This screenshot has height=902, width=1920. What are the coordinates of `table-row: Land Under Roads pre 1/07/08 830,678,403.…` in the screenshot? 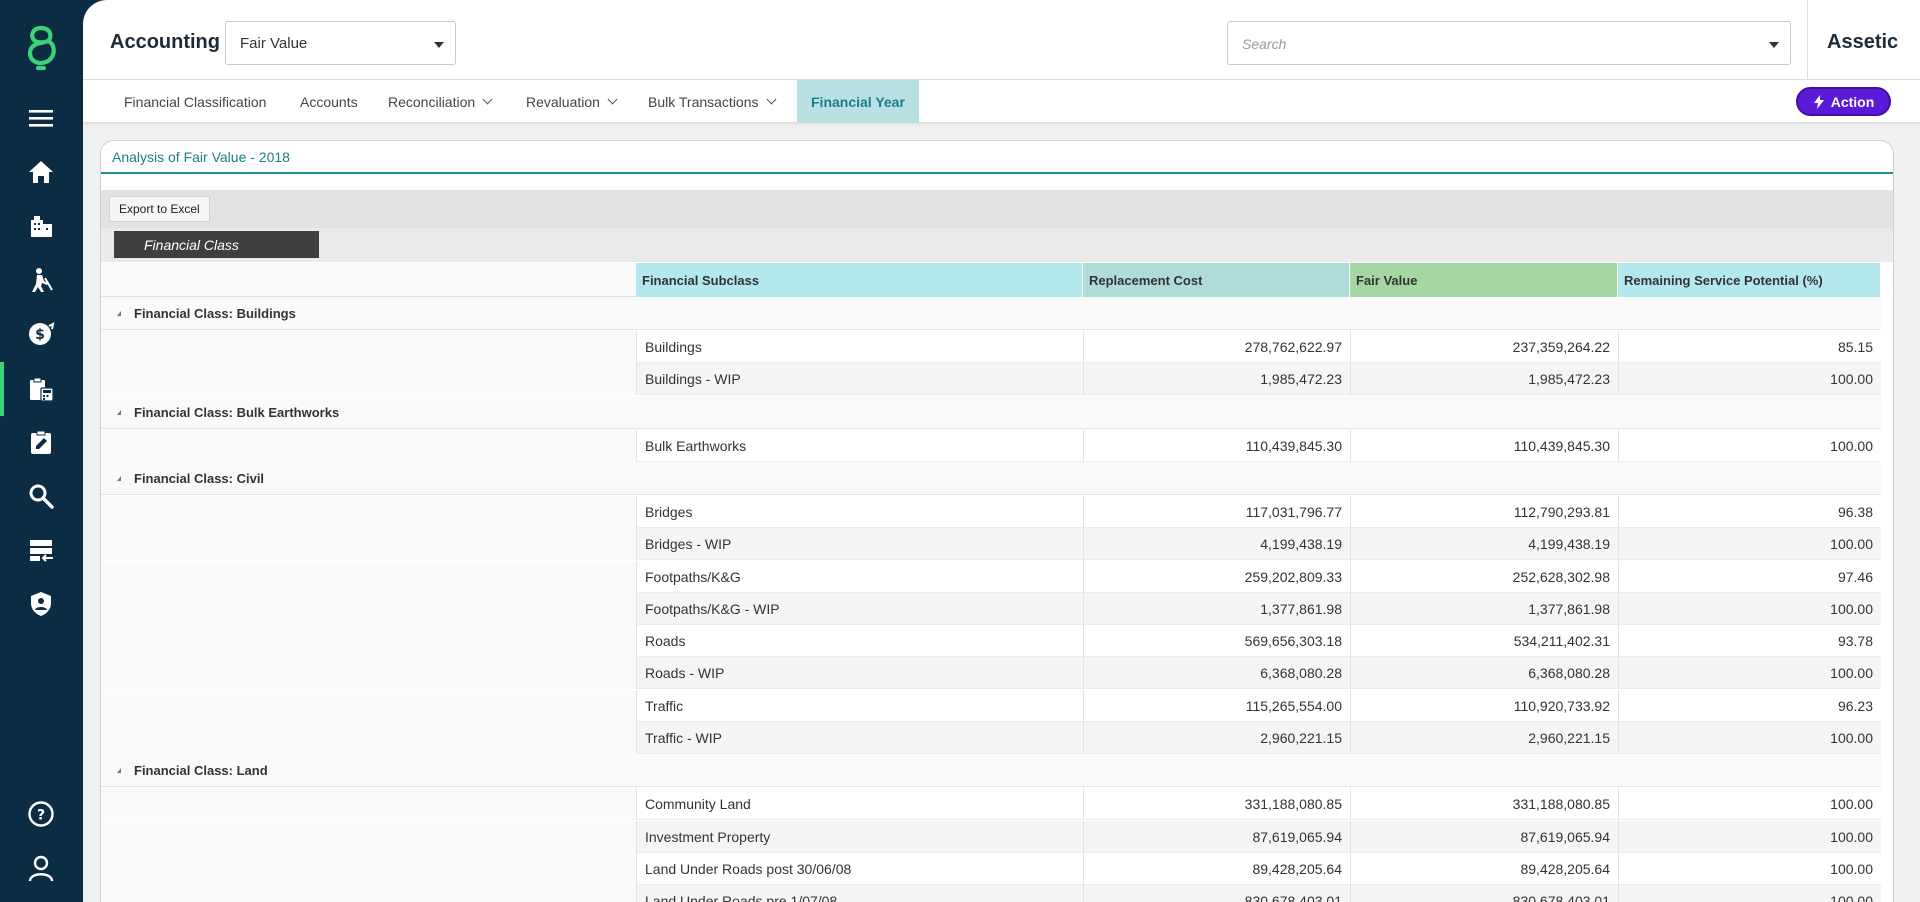 It's located at (991, 893).